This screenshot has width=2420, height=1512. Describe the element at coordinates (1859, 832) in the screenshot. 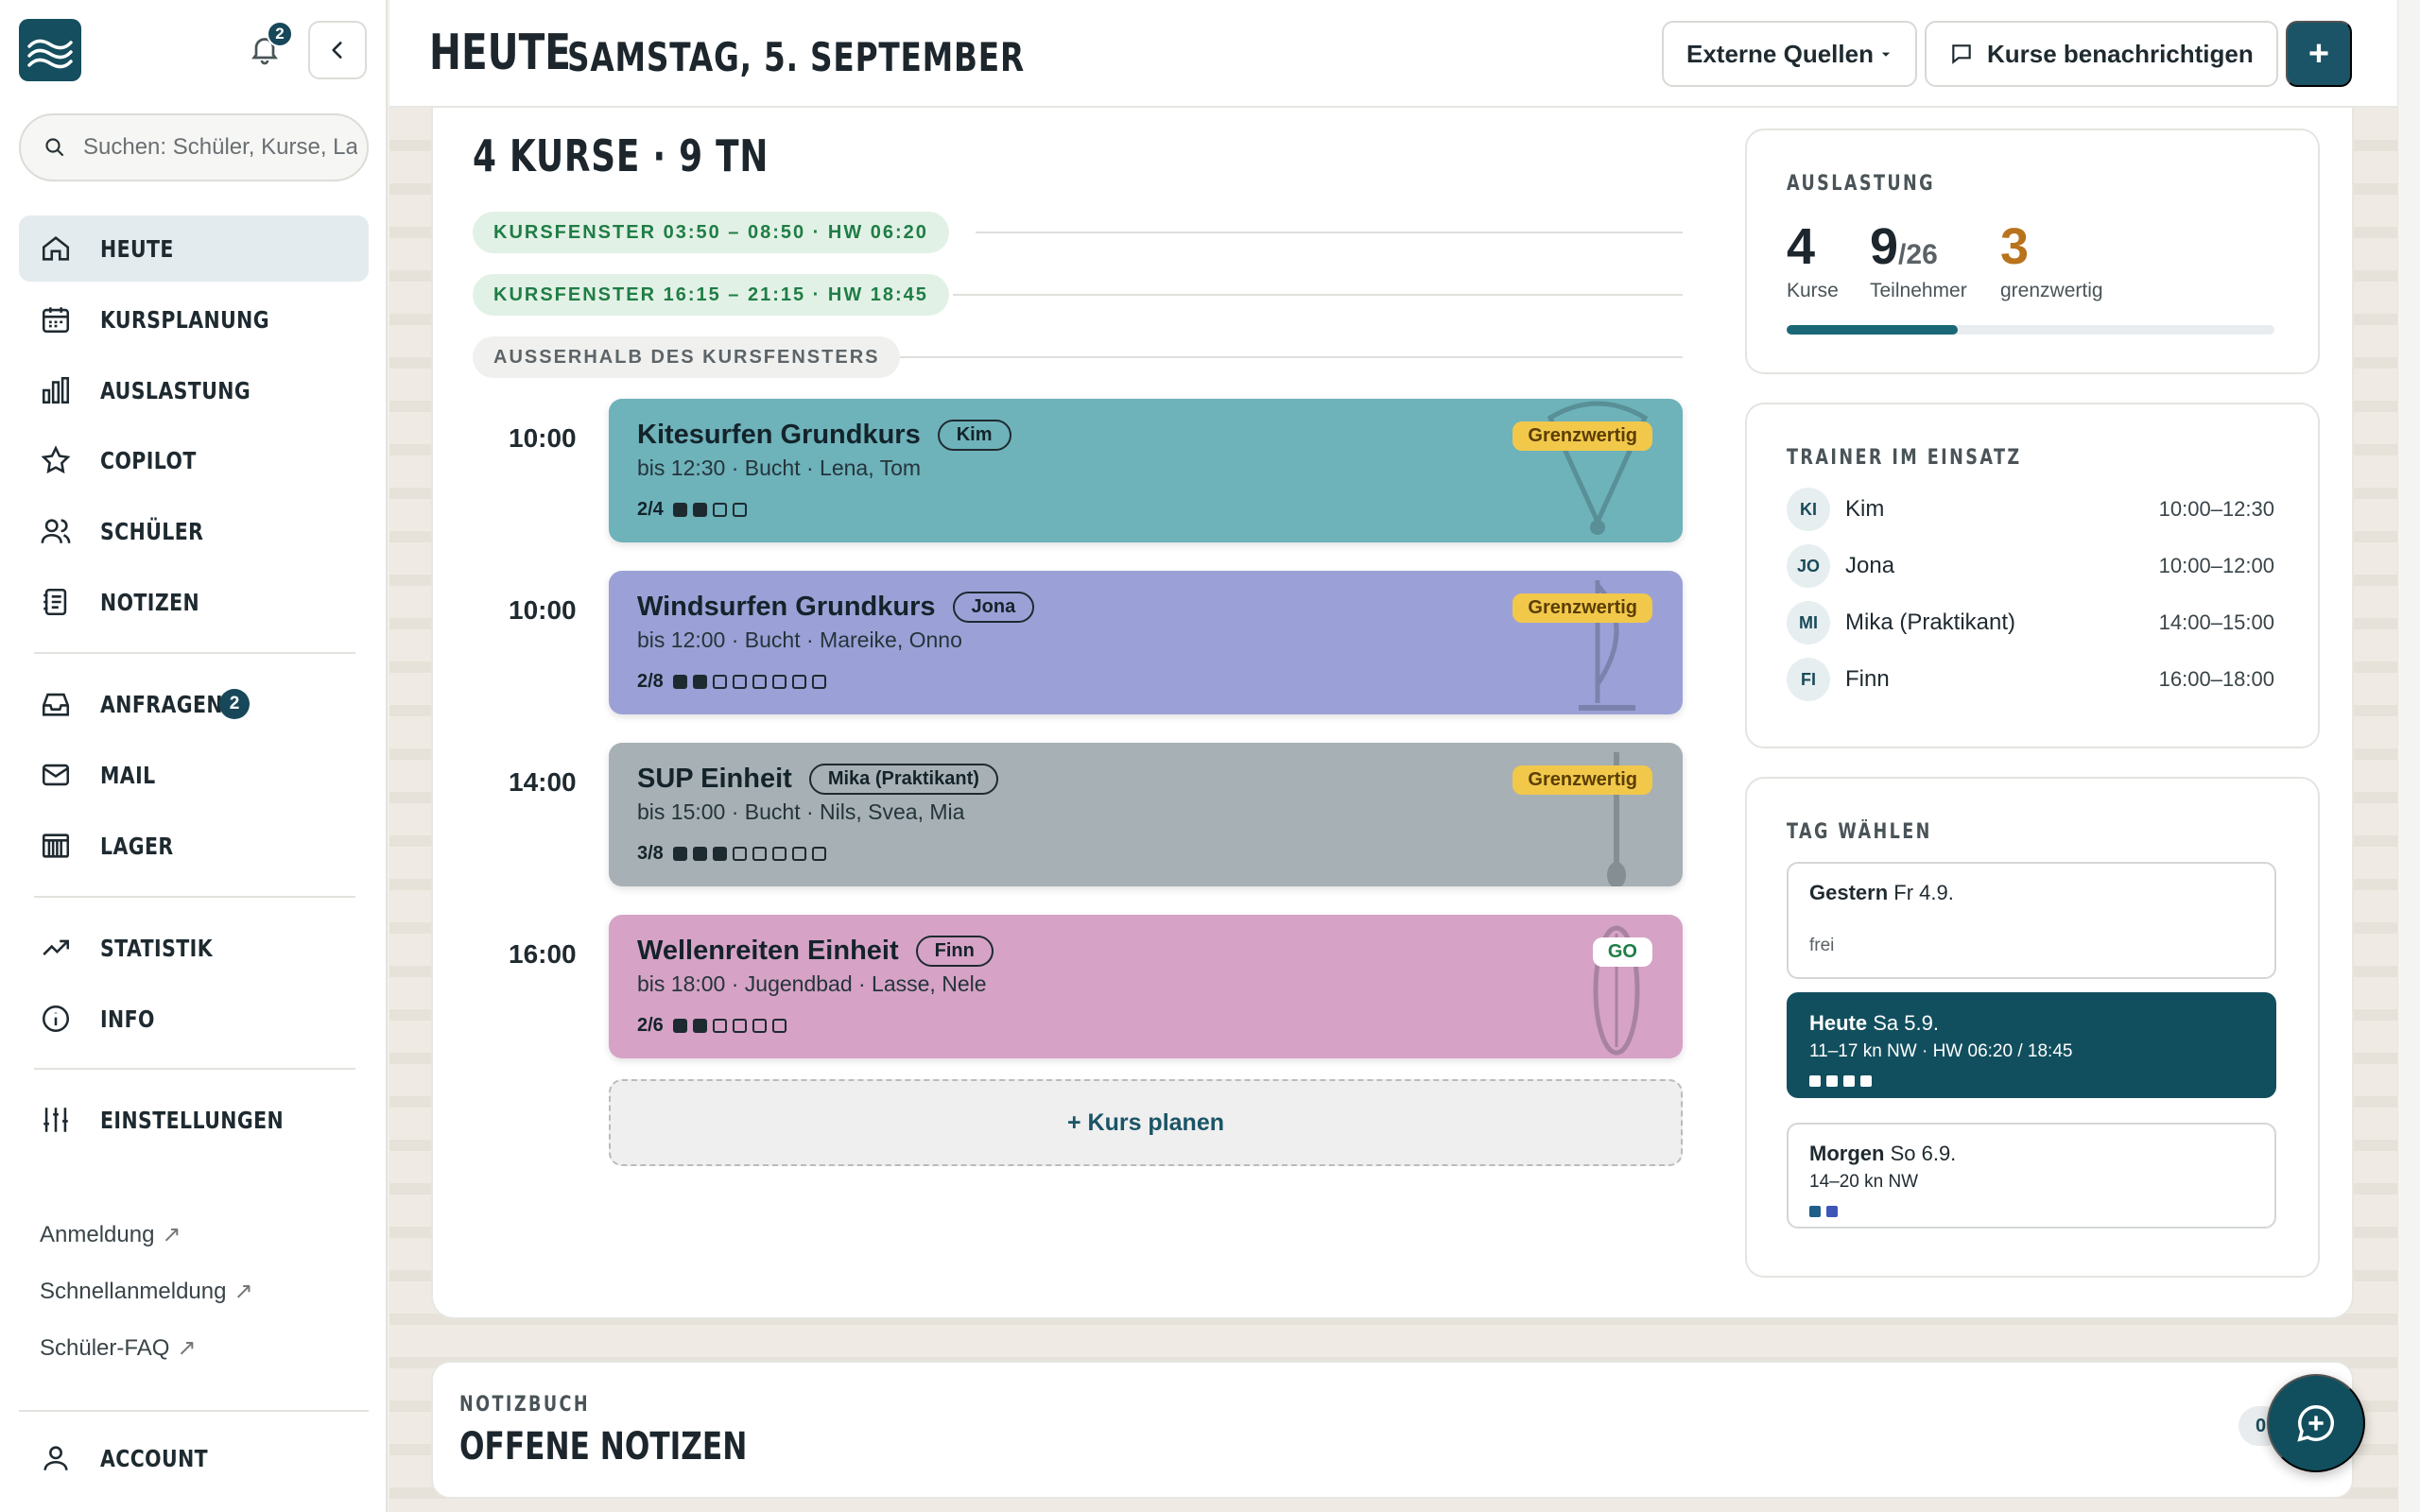

I see `day-picker-label: TAG WÄHLEN` at that location.